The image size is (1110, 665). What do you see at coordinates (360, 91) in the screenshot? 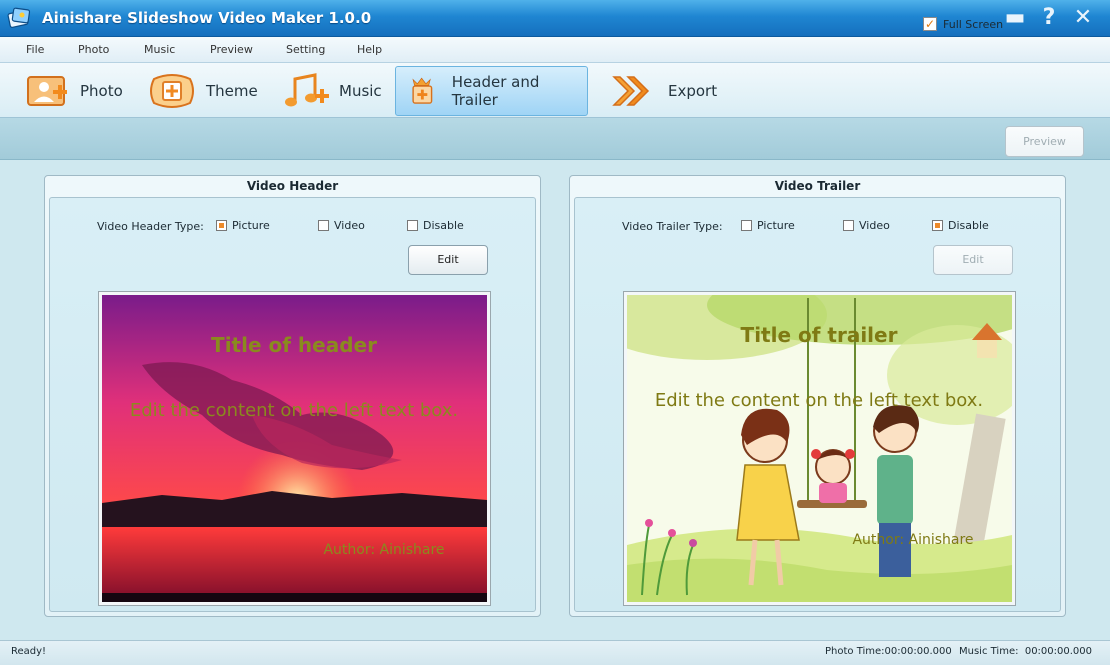
I see `tool-label: Music` at bounding box center [360, 91].